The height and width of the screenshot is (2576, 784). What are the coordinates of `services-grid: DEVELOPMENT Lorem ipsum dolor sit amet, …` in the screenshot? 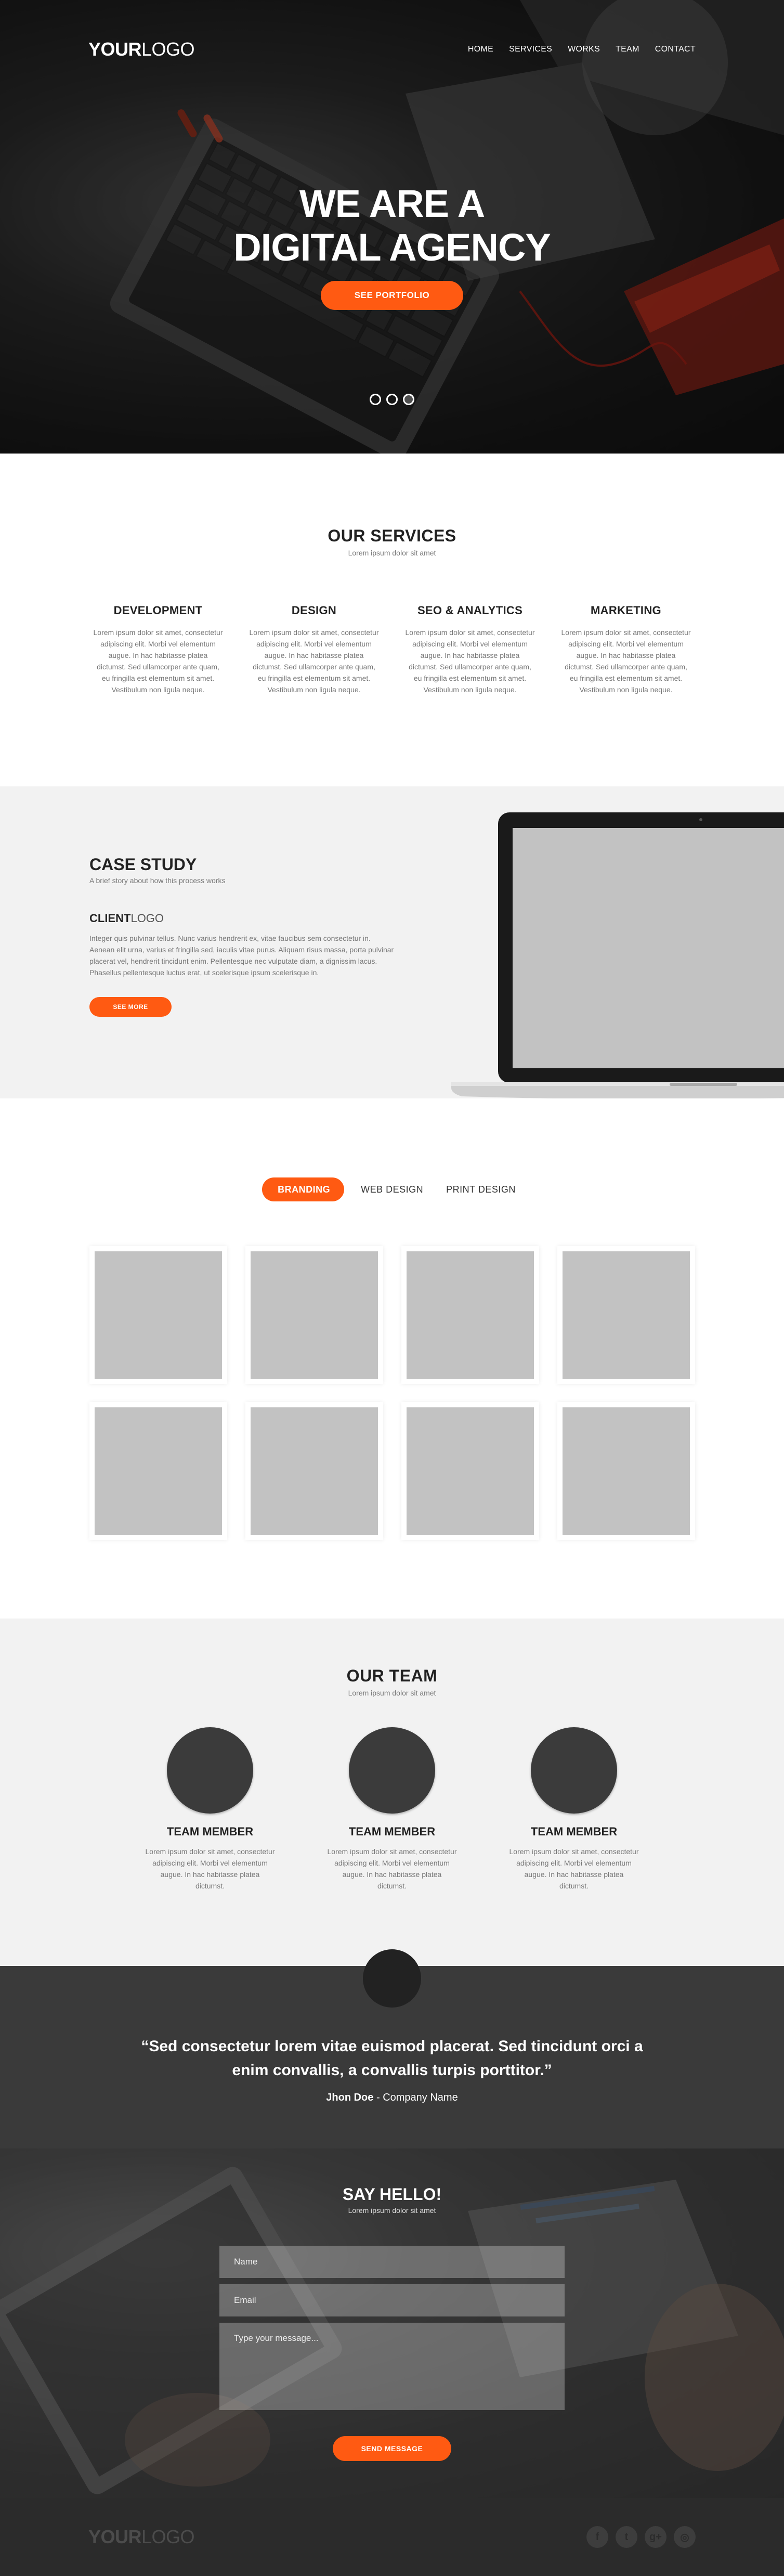 It's located at (392, 649).